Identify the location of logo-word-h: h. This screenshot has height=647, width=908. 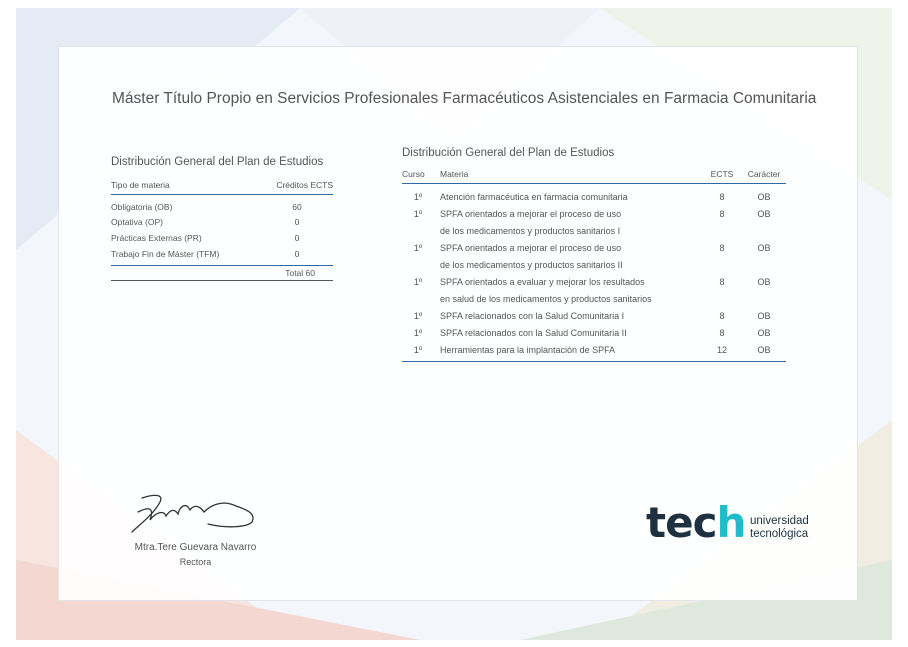
(731, 522).